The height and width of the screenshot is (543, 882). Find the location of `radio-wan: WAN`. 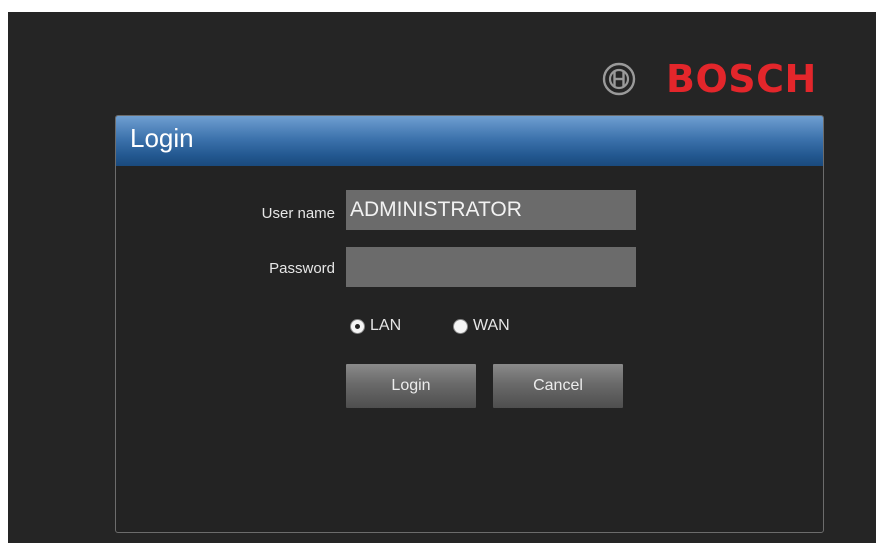

radio-wan: WAN is located at coordinates (482, 326).